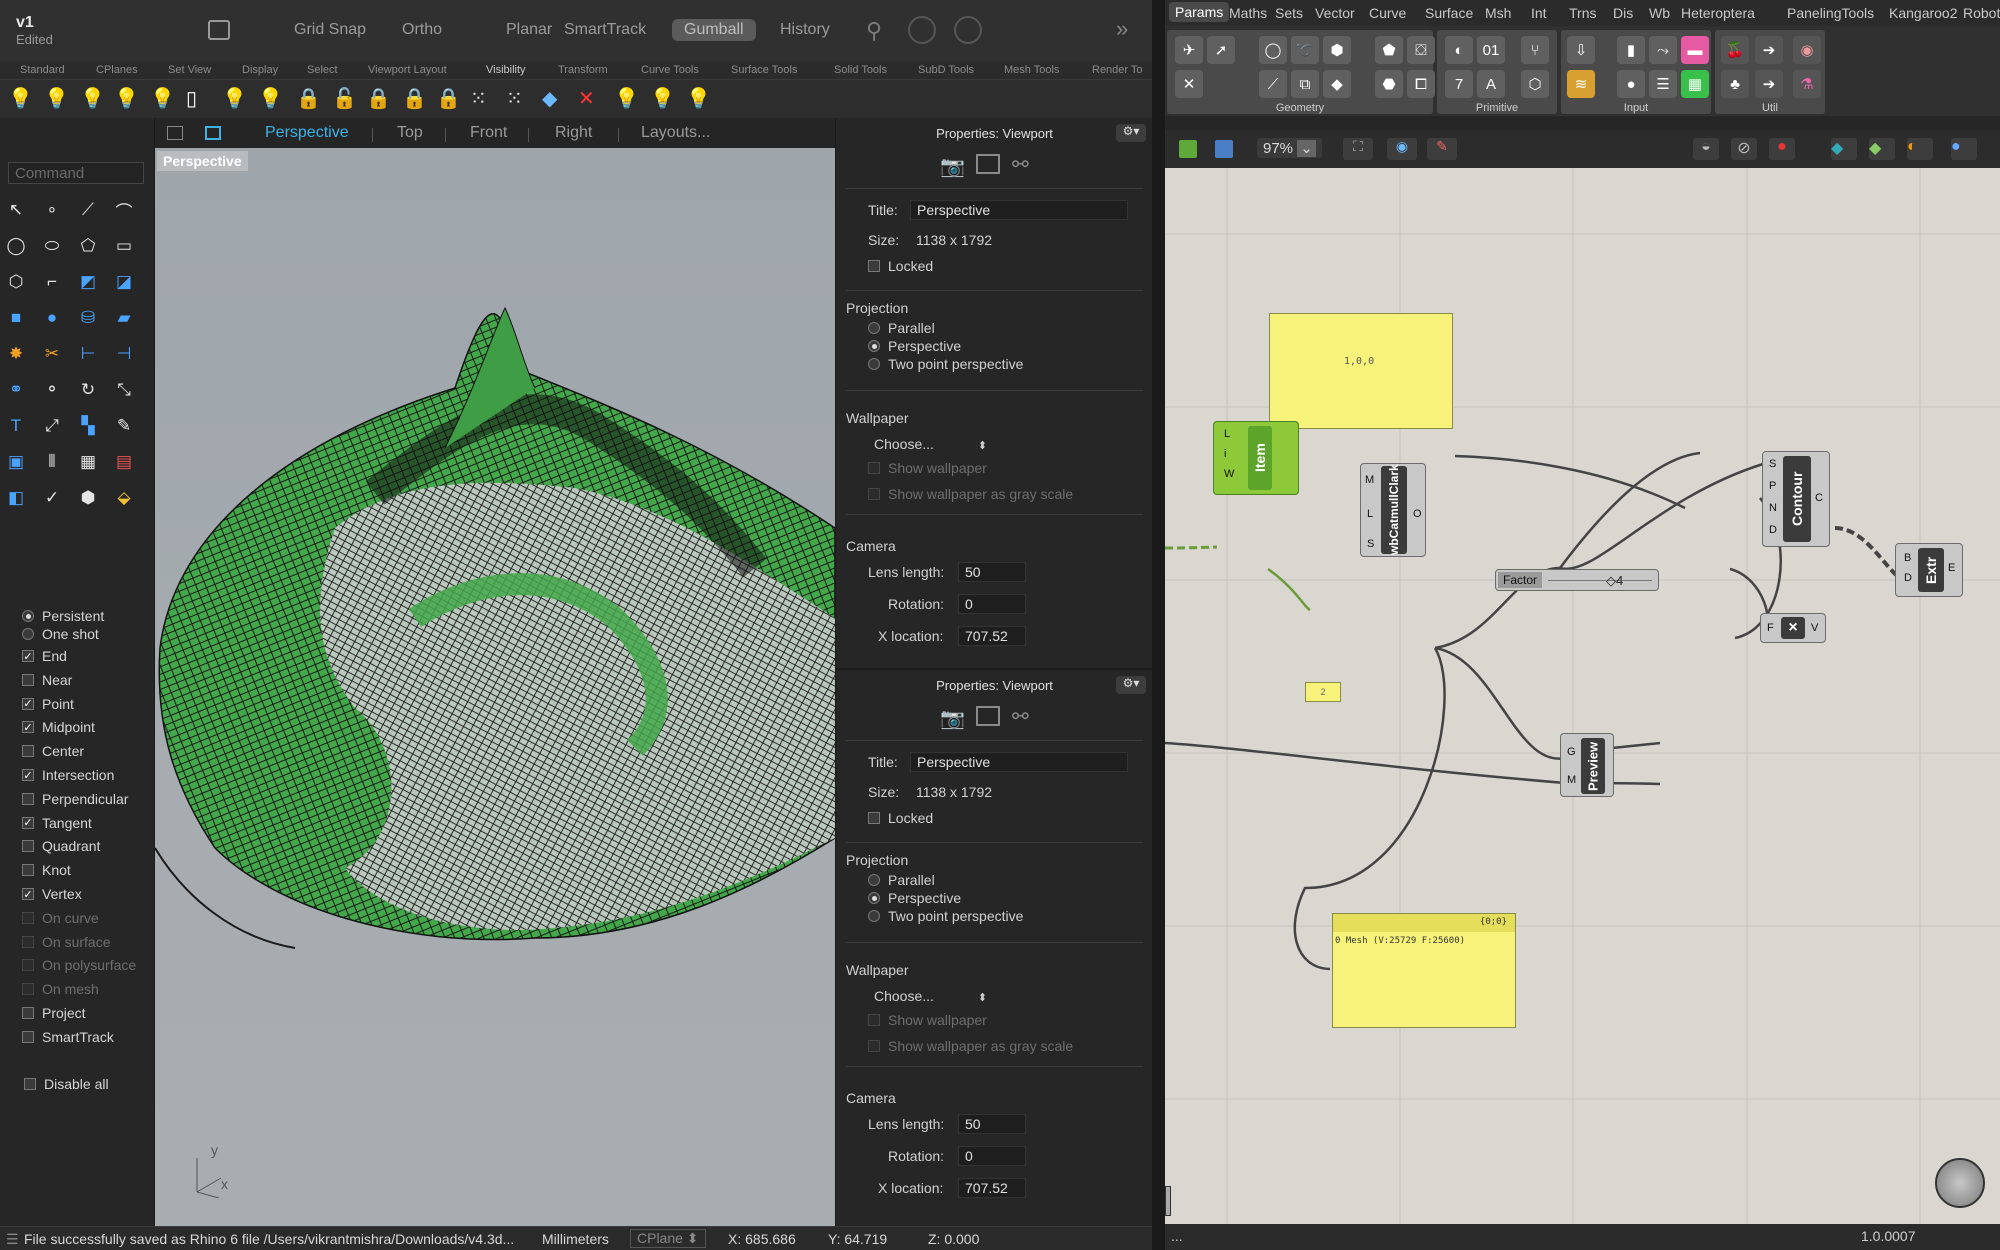  What do you see at coordinates (992, 572) in the screenshot?
I see `lens-field: 50` at bounding box center [992, 572].